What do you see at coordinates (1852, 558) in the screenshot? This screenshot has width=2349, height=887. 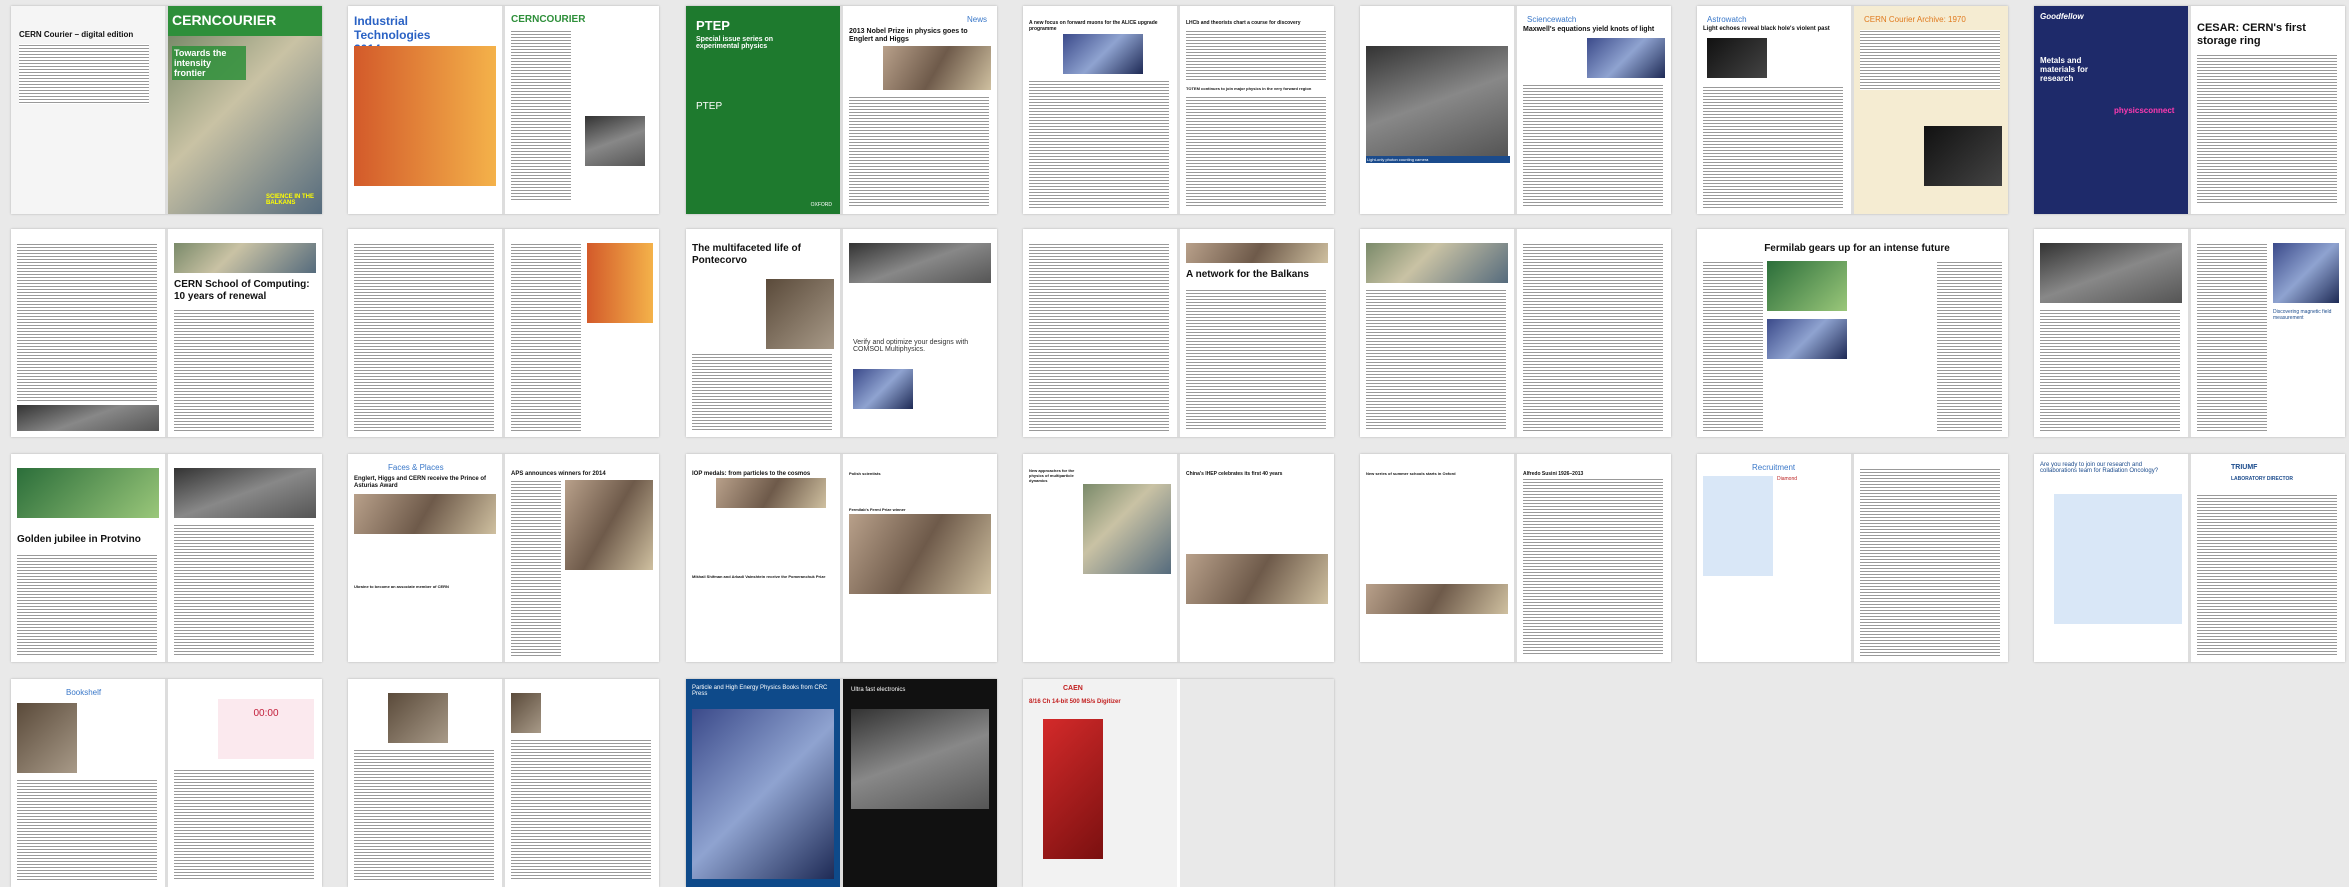 I see `spread-20: Recruitment Diamond` at bounding box center [1852, 558].